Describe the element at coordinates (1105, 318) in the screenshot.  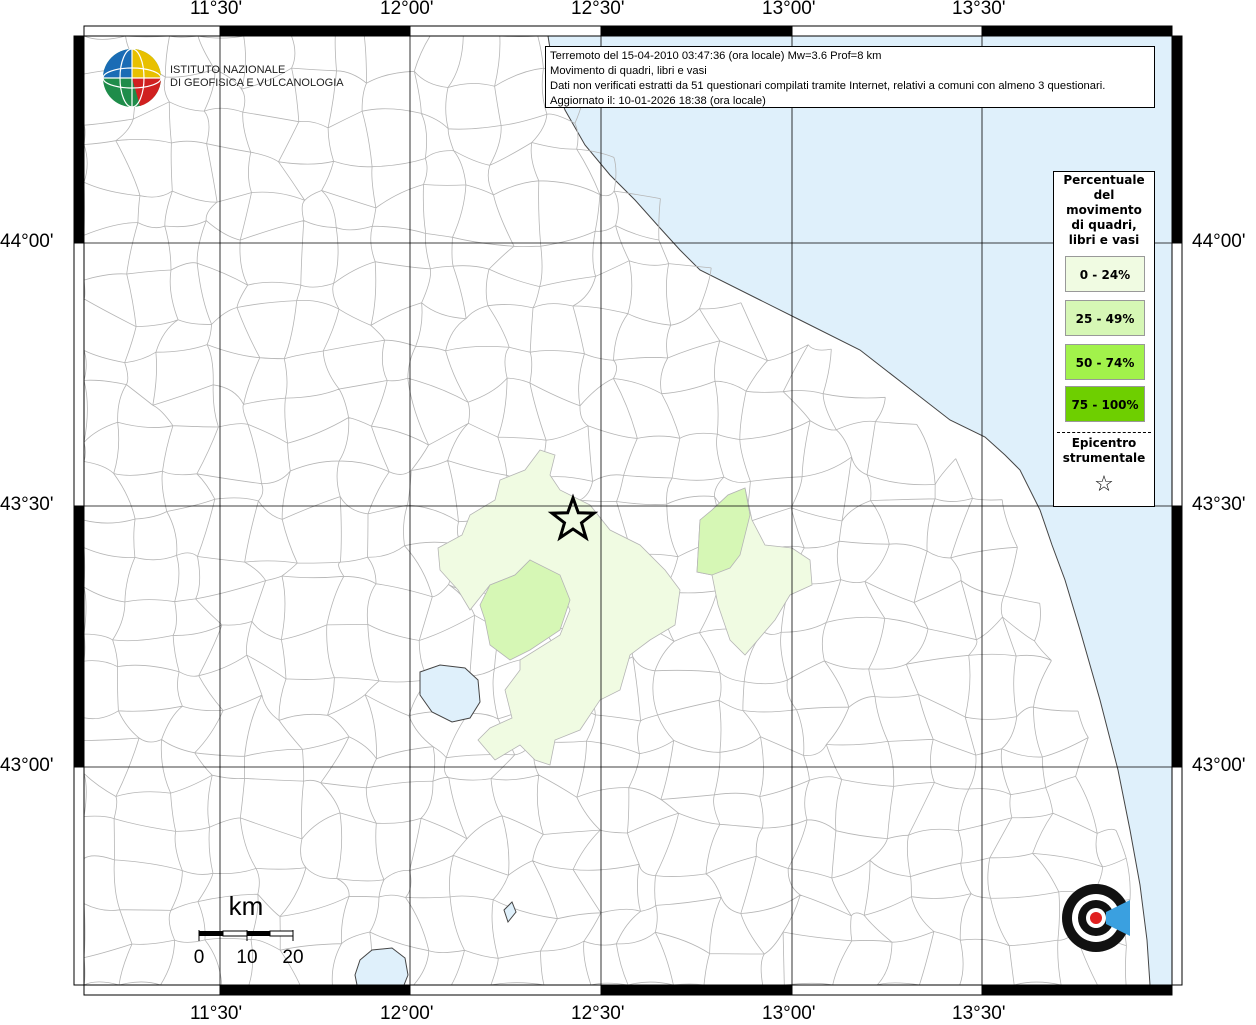
I see `legend-class-1: 25 - 49%` at that location.